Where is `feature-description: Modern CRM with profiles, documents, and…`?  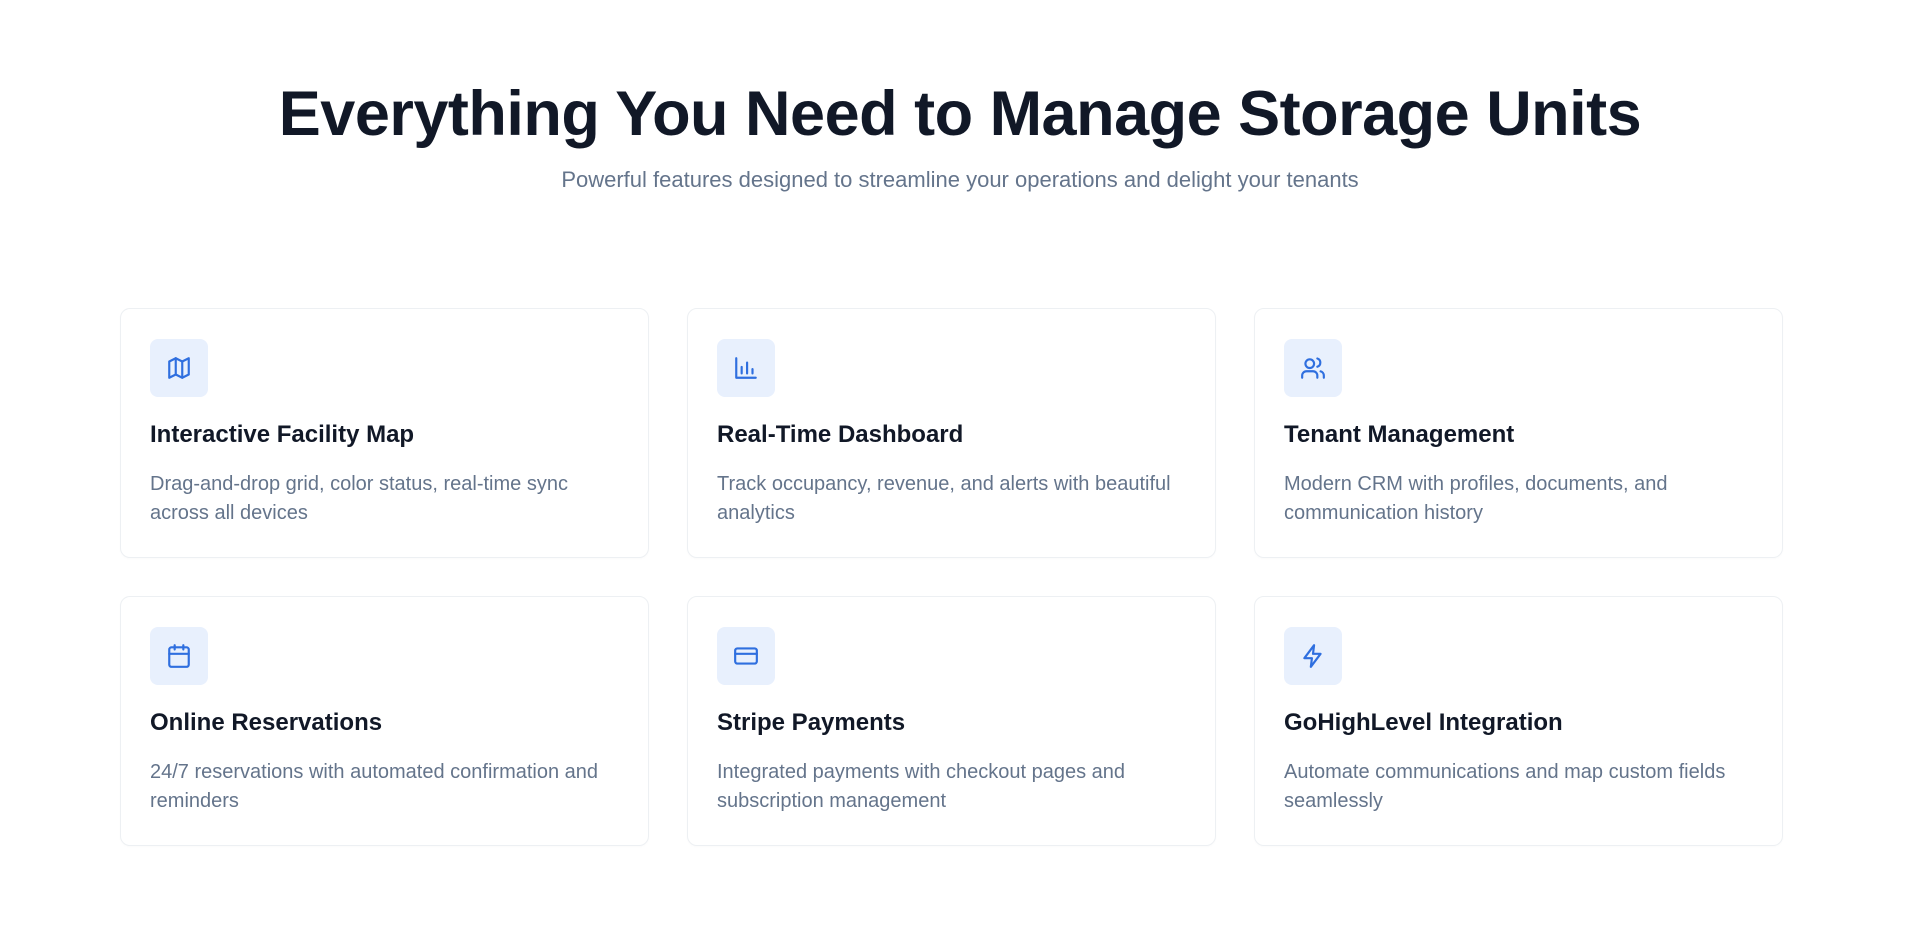
feature-description: Modern CRM with profiles, documents, and… is located at coordinates (1476, 498).